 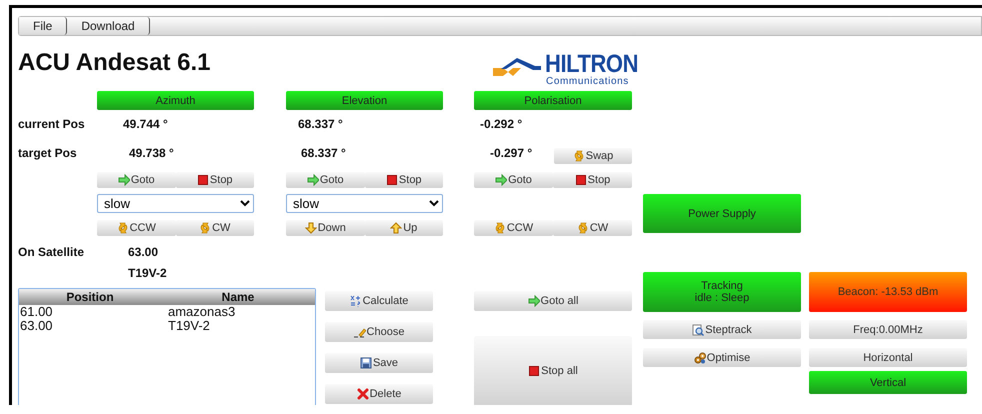 I want to click on logo-tagline: Communications, so click(x=588, y=82).